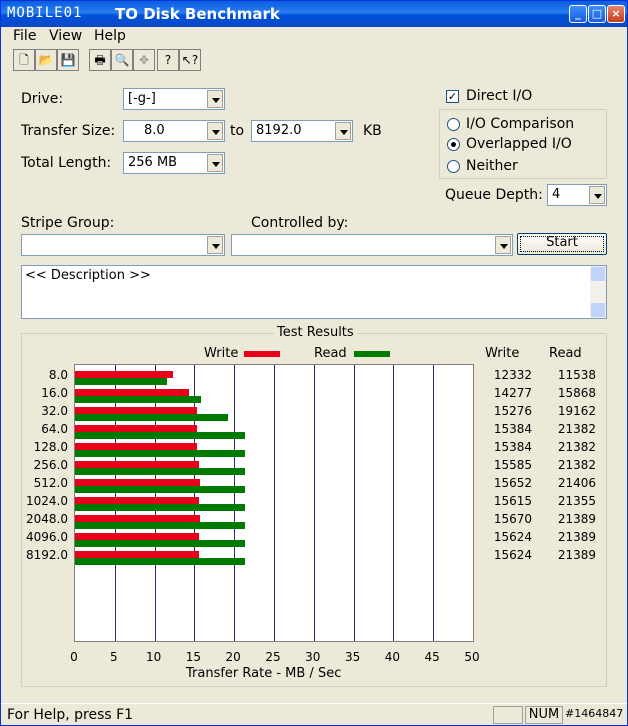  Describe the element at coordinates (137, 464) in the screenshot. I see `write-bar-256.0` at that location.